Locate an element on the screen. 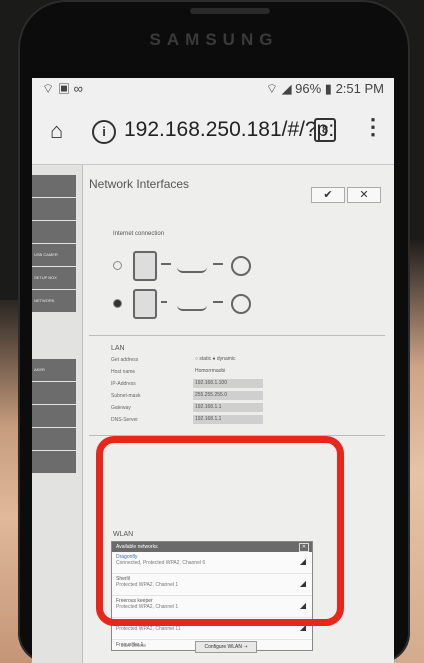 The height and width of the screenshot is (663, 424). status-icons-right: ⌔ ◢ 96% ▮ 2:51 PM is located at coordinates (324, 88).